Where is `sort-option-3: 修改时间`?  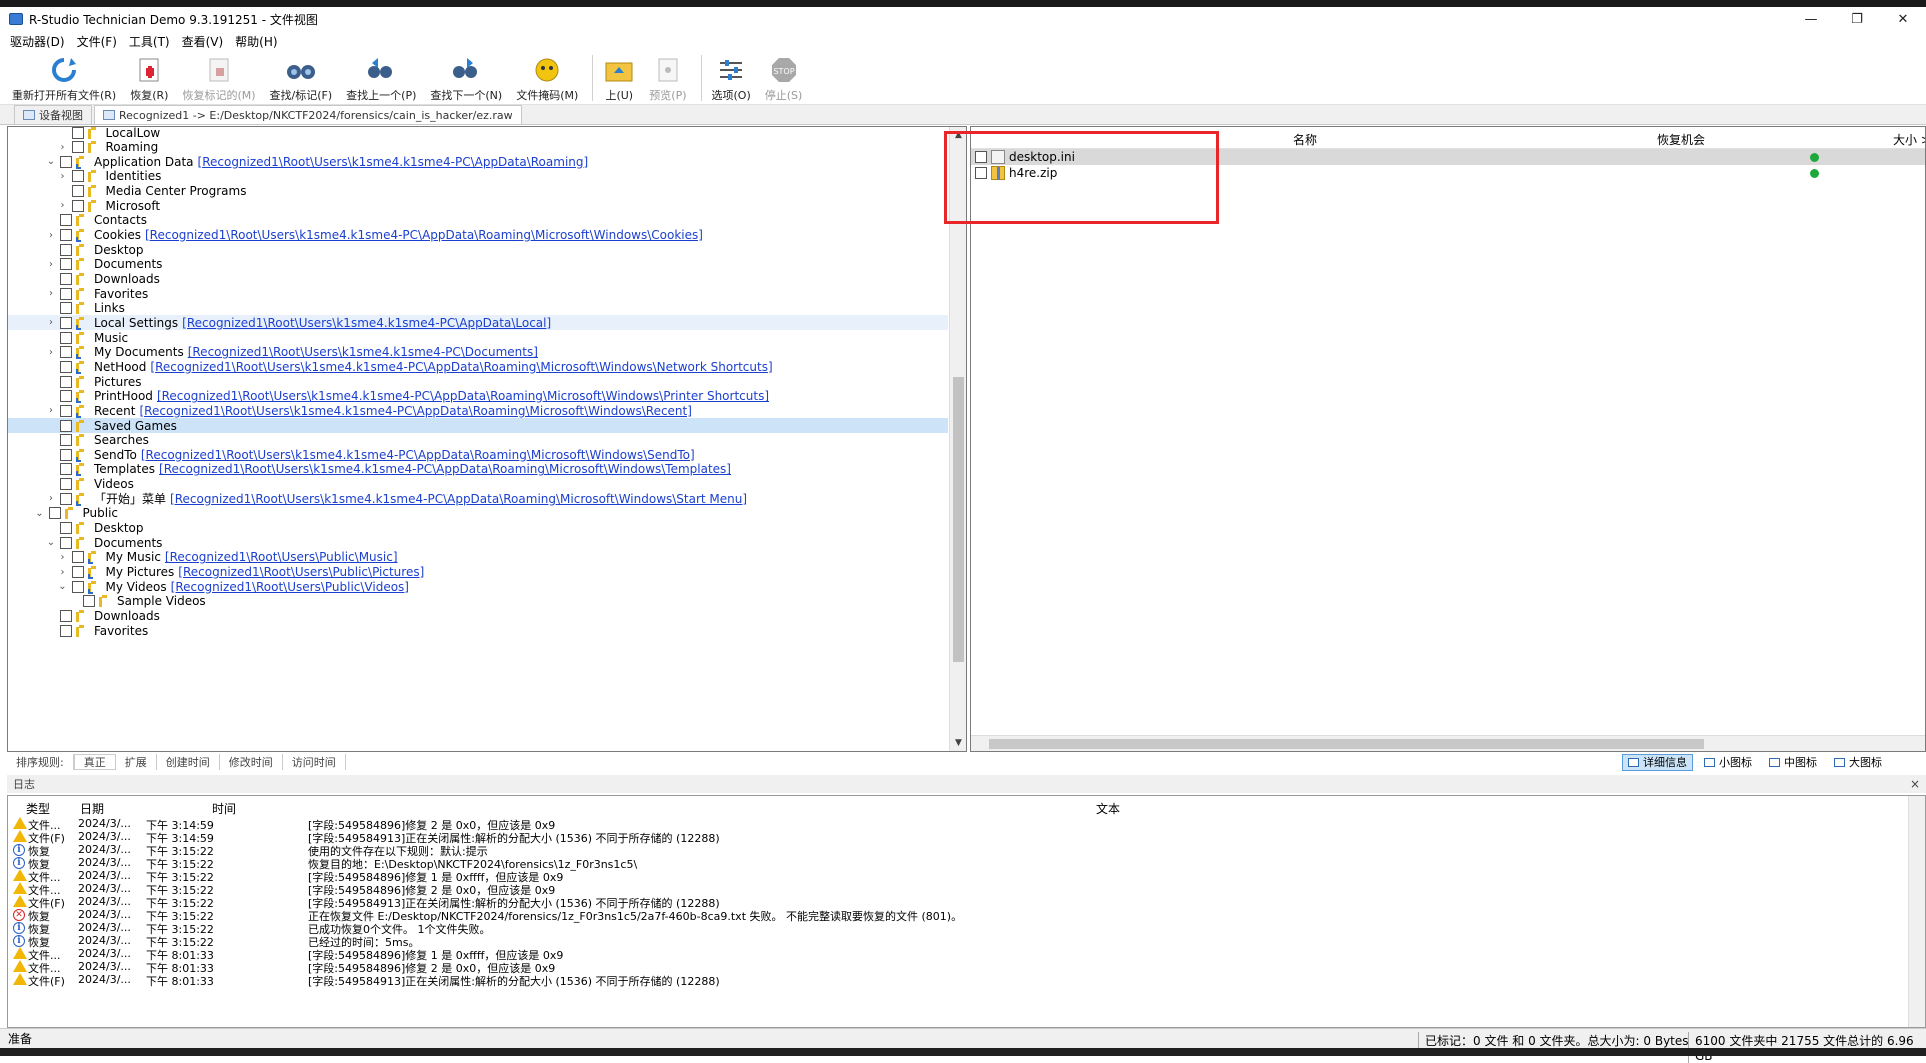
sort-option-3: 修改时间 is located at coordinates (251, 762).